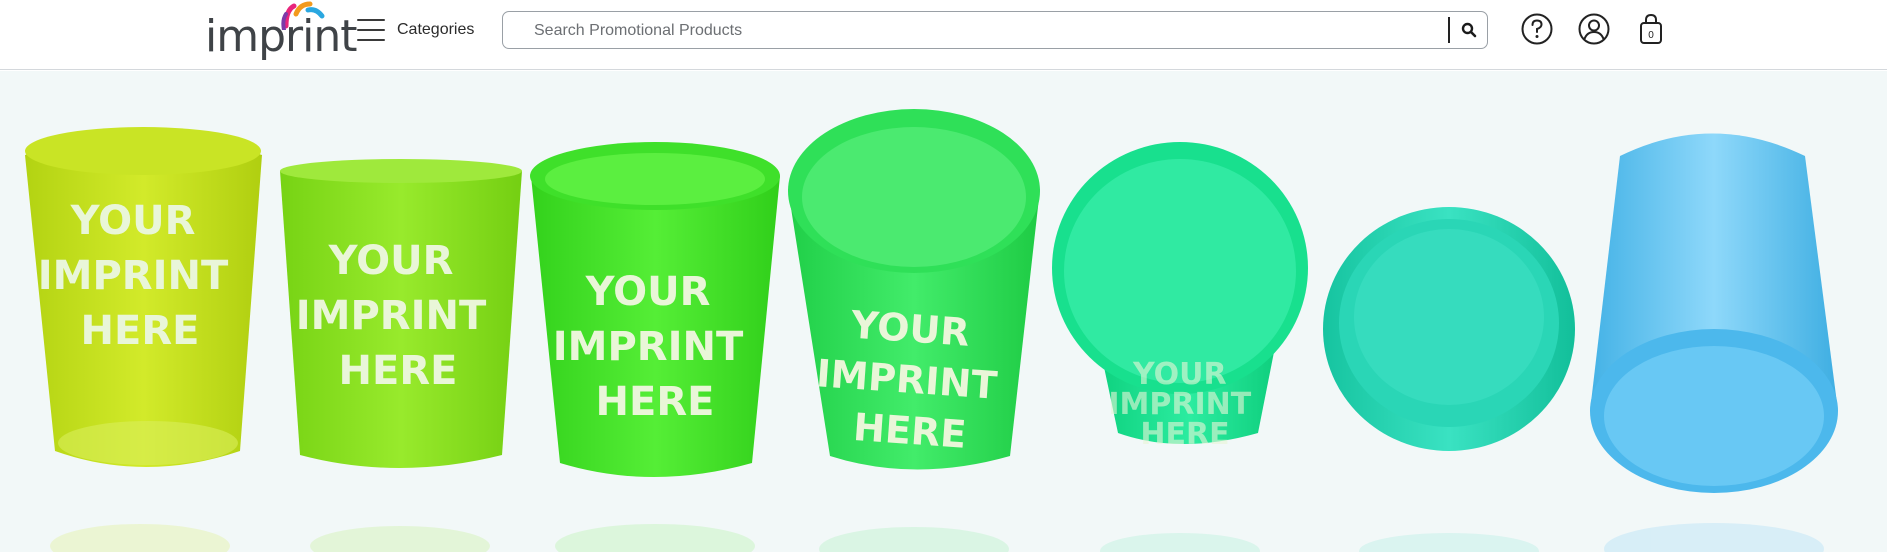 Image resolution: width=1887 pixels, height=552 pixels. What do you see at coordinates (1180, 297) in the screenshot?
I see `cup-5: YOUR IMPRINT HERE` at bounding box center [1180, 297].